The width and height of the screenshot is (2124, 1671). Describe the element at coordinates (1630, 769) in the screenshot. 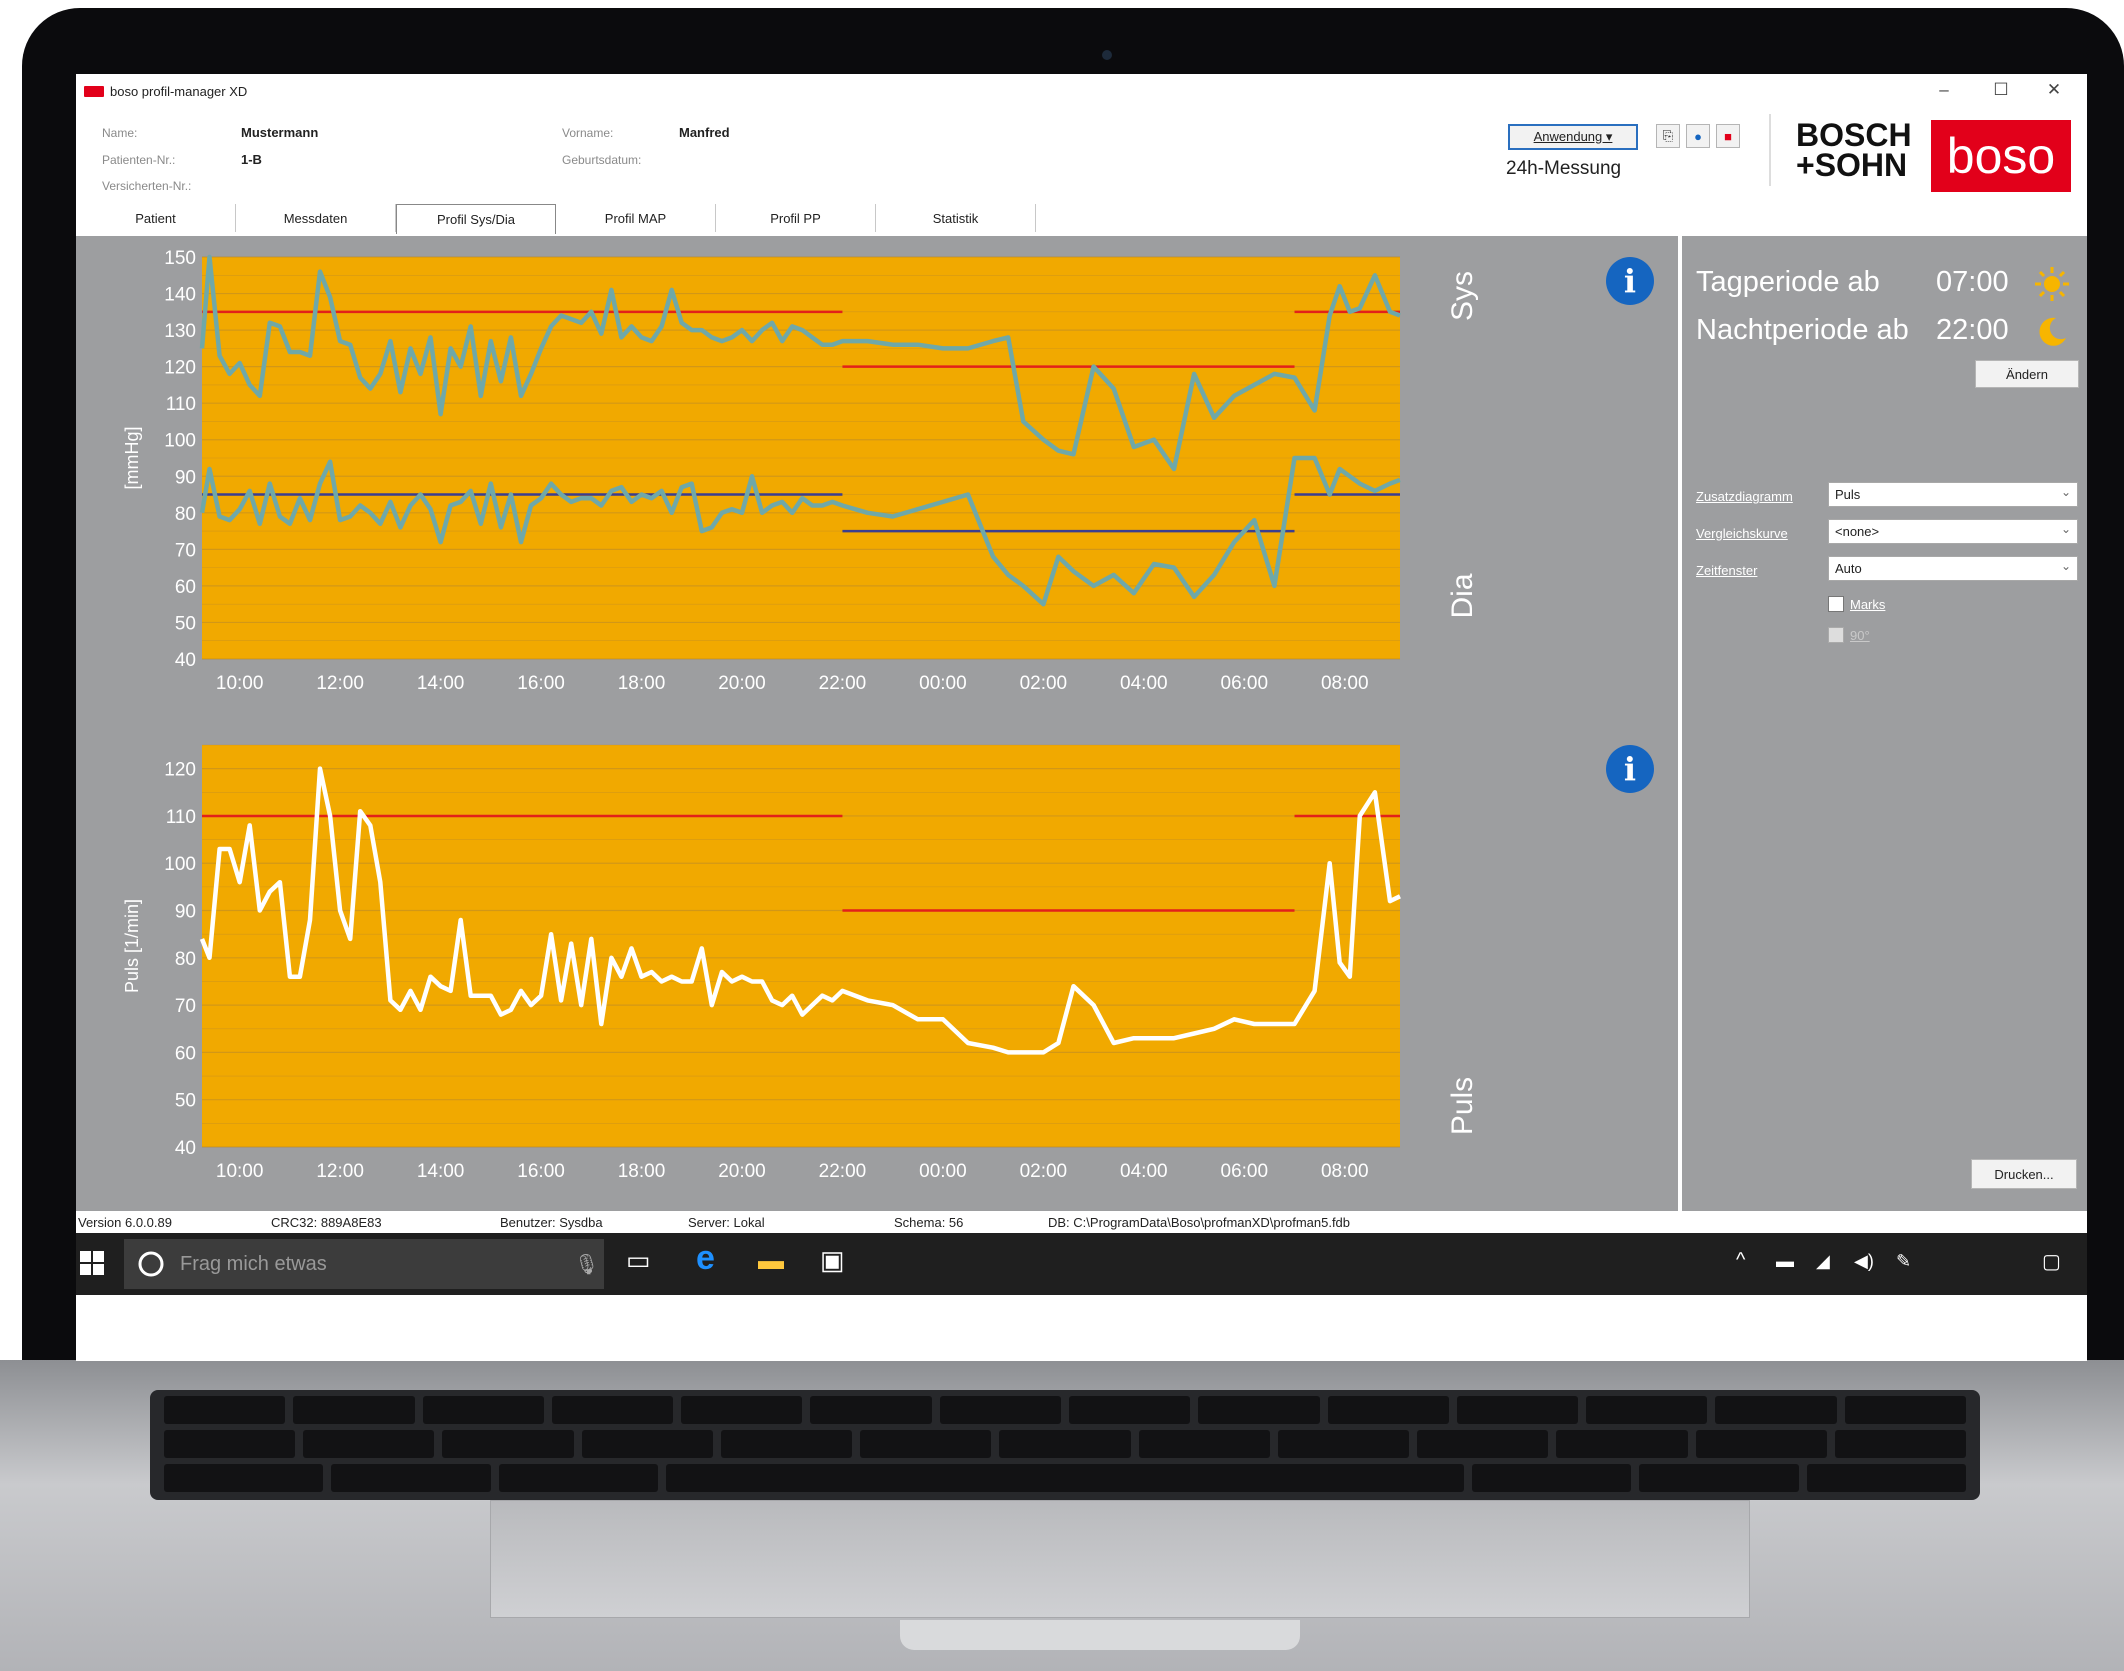

I see `info-icon-pulse: i` at that location.